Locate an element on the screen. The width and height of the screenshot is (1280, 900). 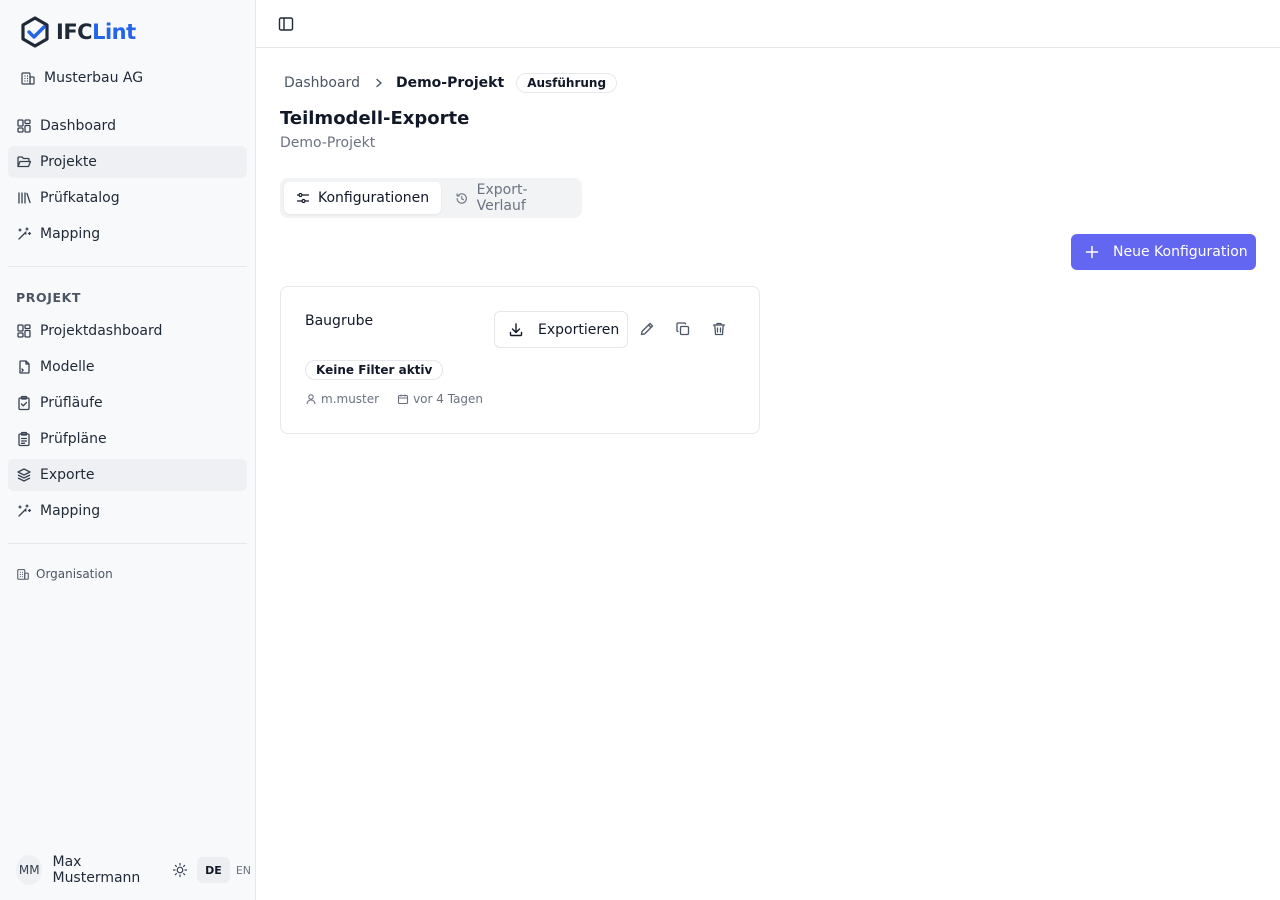
avatar: MM is located at coordinates (29, 870).